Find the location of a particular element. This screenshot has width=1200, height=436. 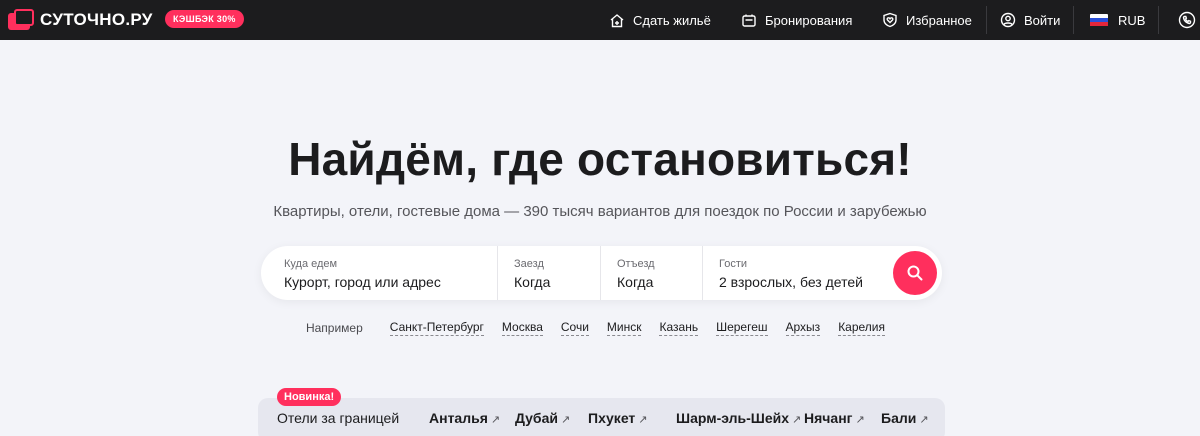

user-icon is located at coordinates (1008, 20).